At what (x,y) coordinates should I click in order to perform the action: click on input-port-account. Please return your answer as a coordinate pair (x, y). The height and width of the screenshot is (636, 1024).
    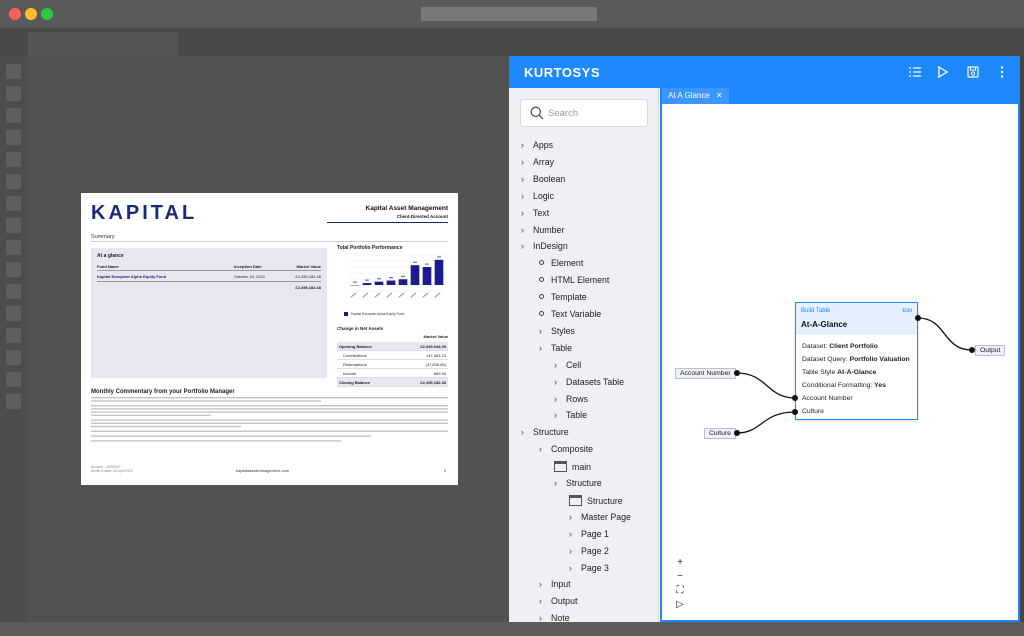
    Looking at the image, I should click on (795, 398).